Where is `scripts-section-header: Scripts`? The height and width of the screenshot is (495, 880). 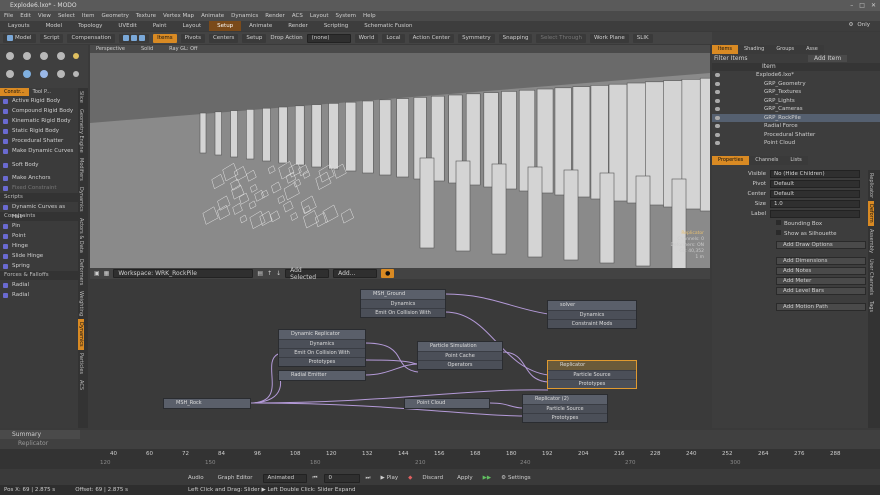
scripts-section-header: Scripts is located at coordinates (39, 197).